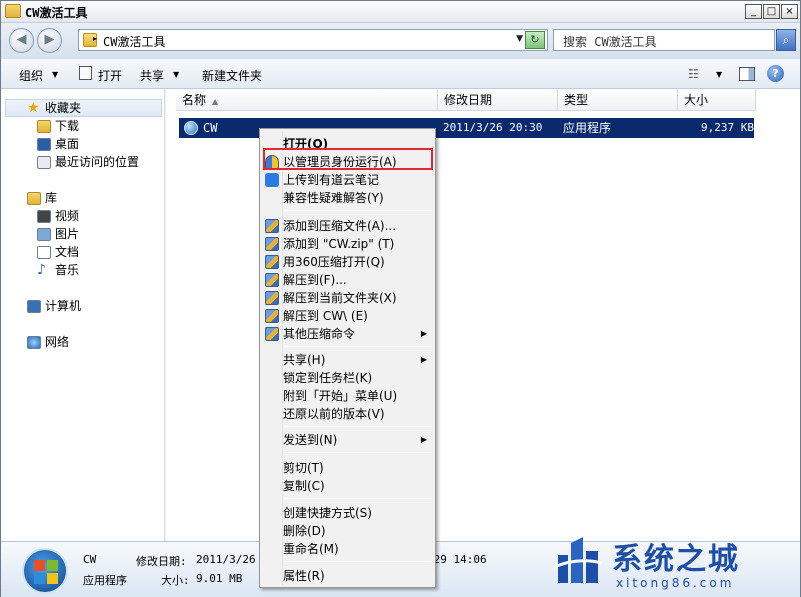  I want to click on picture-icon, so click(44, 234).